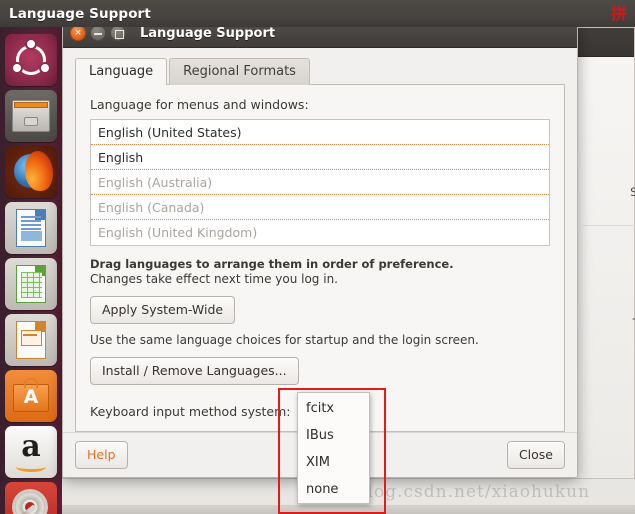 Image resolution: width=635 pixels, height=514 pixels. I want to click on libreoffice-calc-icon, so click(31, 284).